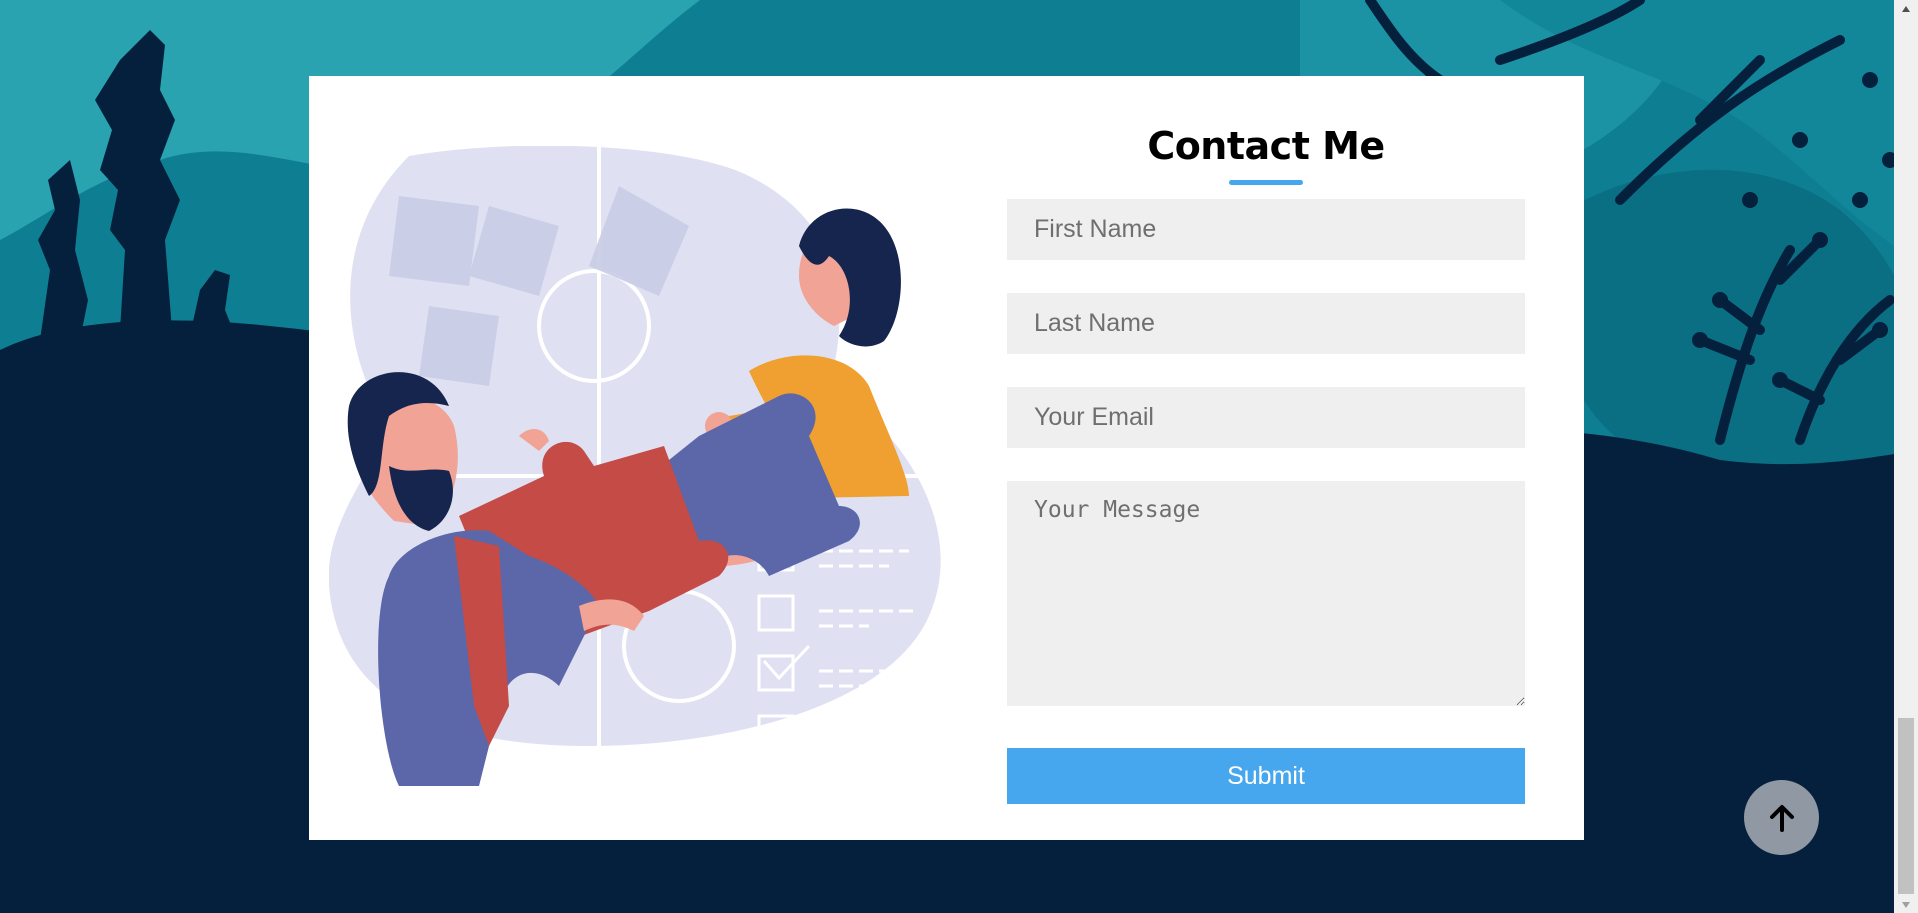  Describe the element at coordinates (1906, 806) in the screenshot. I see `scrollbar-thumb` at that location.